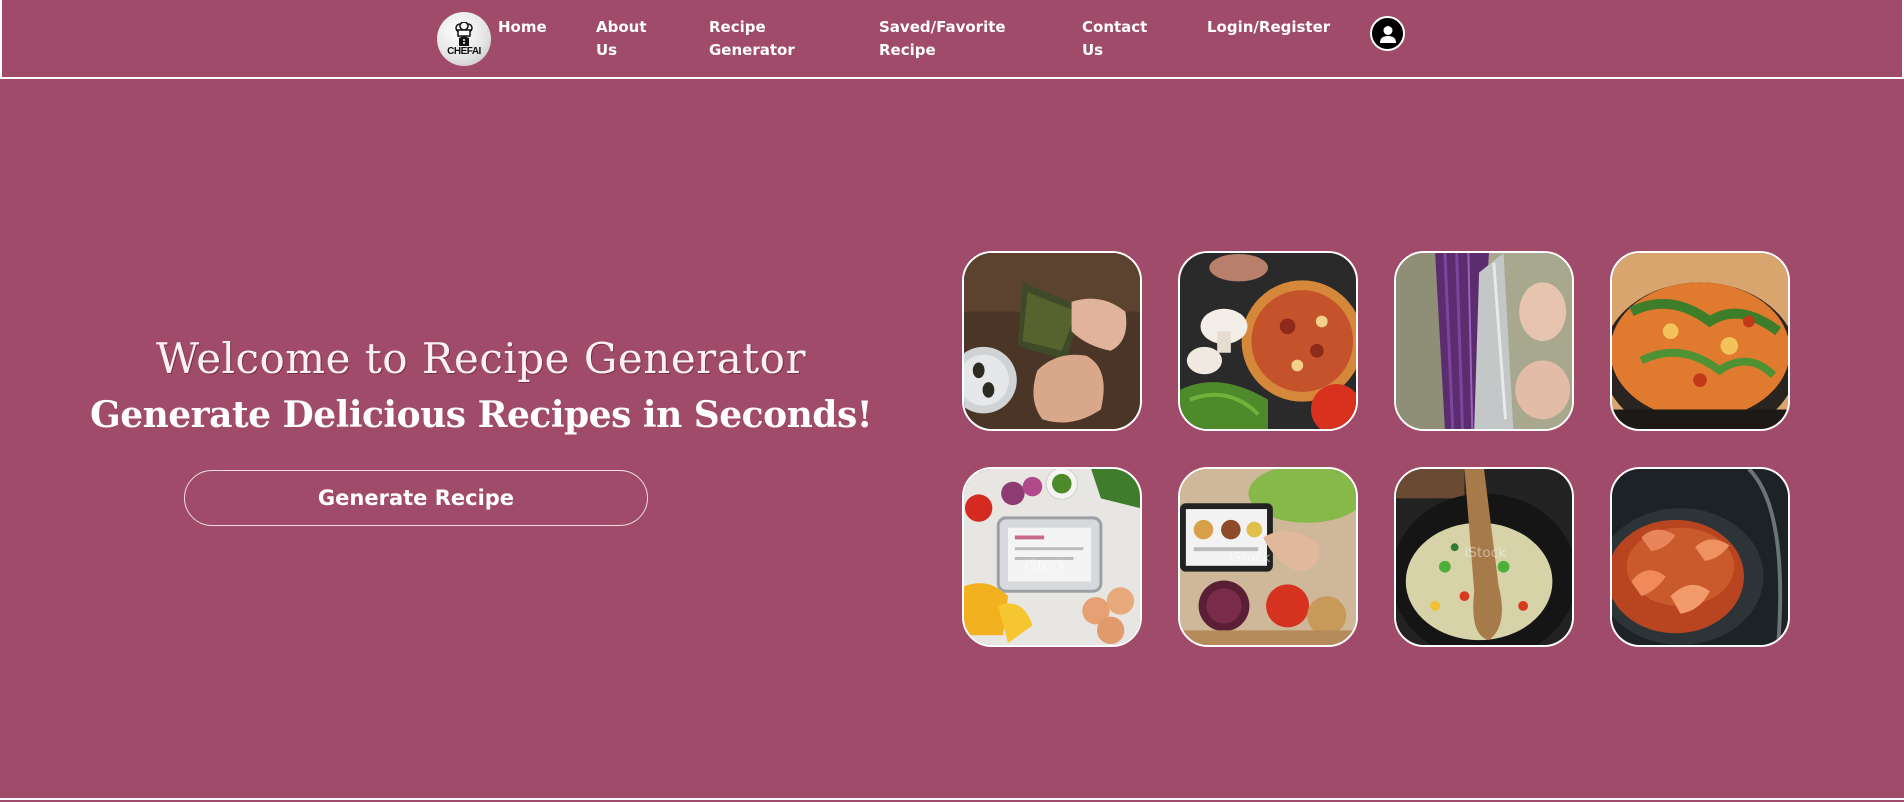  Describe the element at coordinates (416, 498) in the screenshot. I see `generate-recipe-button: Generate Recipe` at that location.